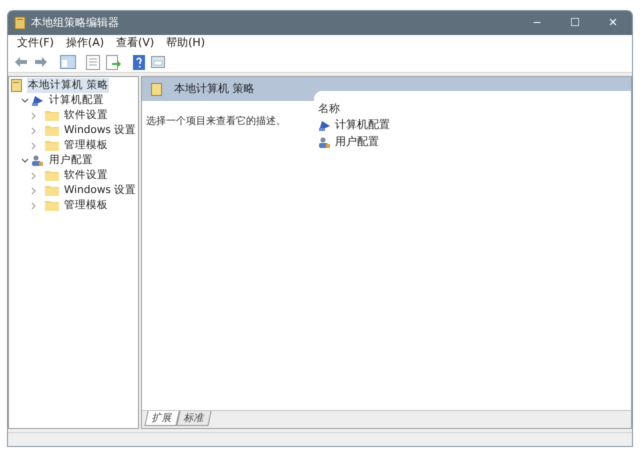 The height and width of the screenshot is (453, 642). What do you see at coordinates (68, 86) in the screenshot?
I see `tree-item: 本地计算机 策略` at bounding box center [68, 86].